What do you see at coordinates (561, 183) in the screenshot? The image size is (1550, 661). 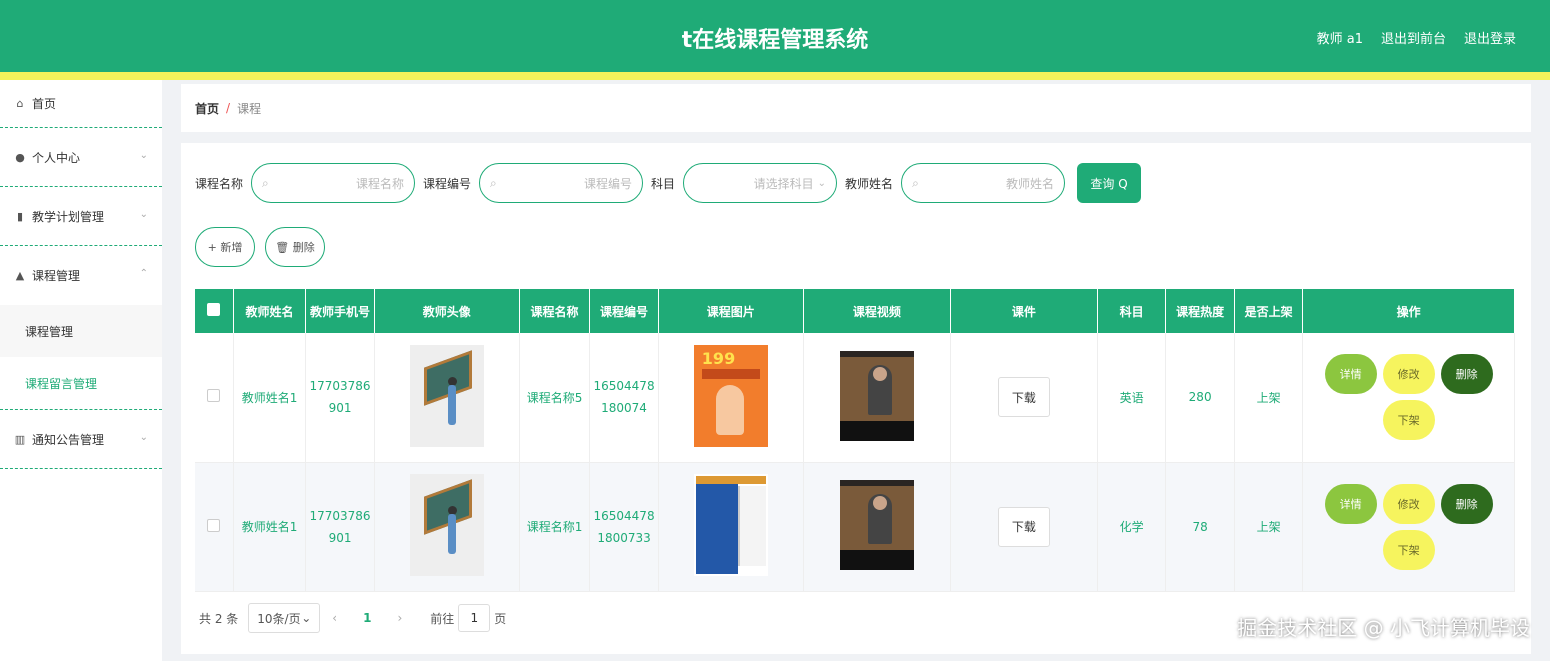 I see `course-no-input: ⌕ 课程编号` at bounding box center [561, 183].